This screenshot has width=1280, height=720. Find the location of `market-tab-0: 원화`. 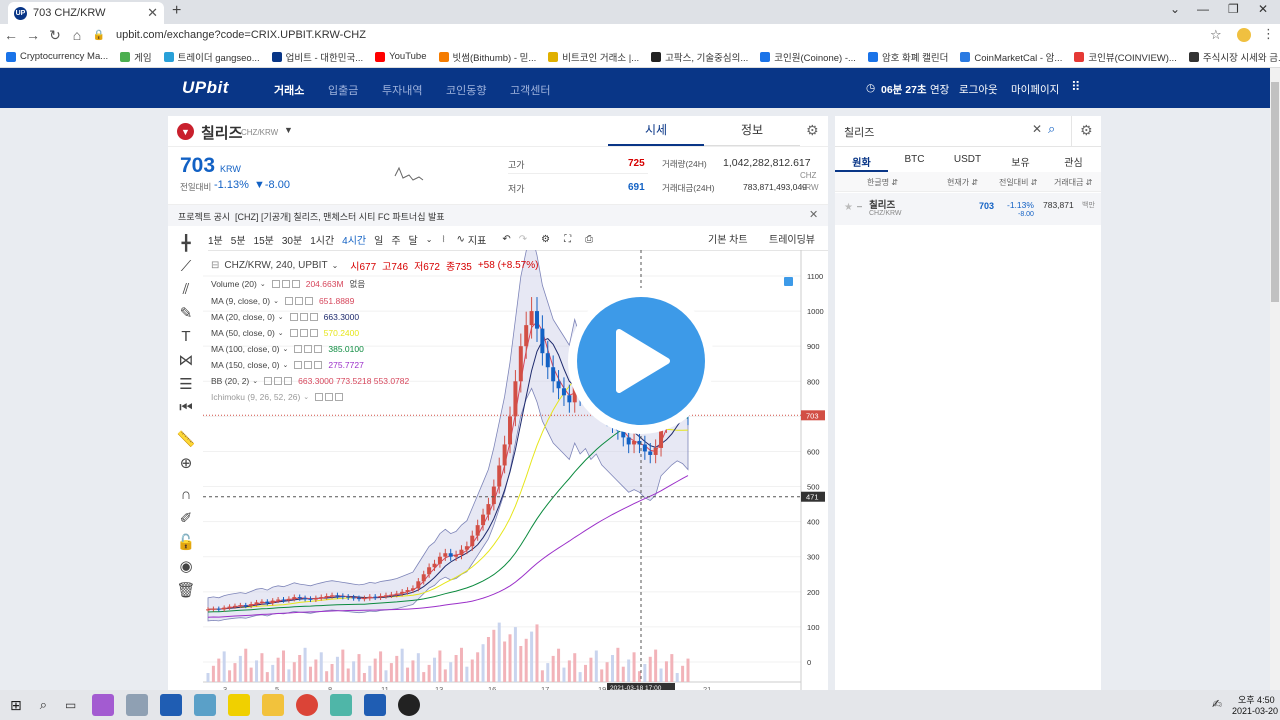

market-tab-0: 원화 is located at coordinates (861, 163).